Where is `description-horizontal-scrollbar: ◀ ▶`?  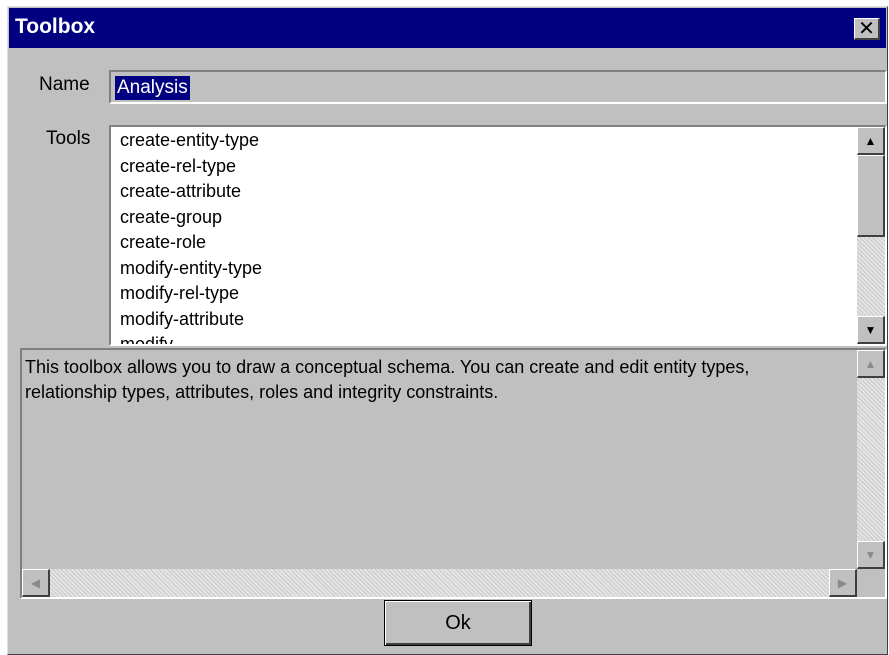
description-horizontal-scrollbar: ◀ ▶ is located at coordinates (439, 583).